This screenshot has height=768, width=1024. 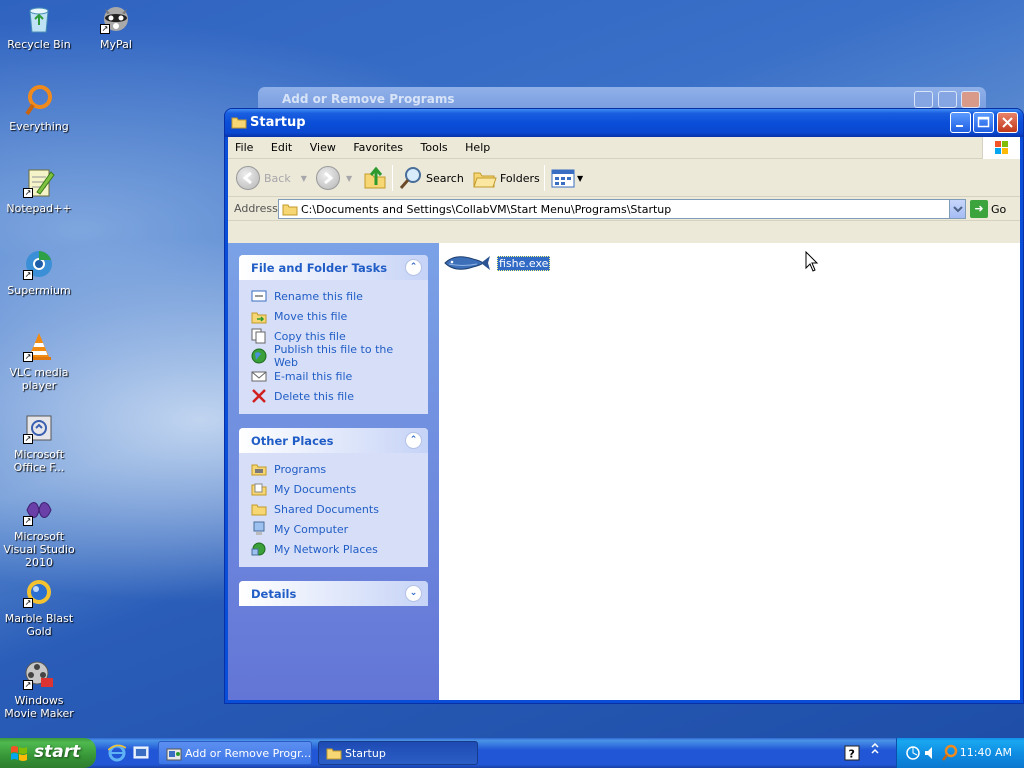 What do you see at coordinates (334, 489) in the screenshot?
I see `place-my-documents: My Documents` at bounding box center [334, 489].